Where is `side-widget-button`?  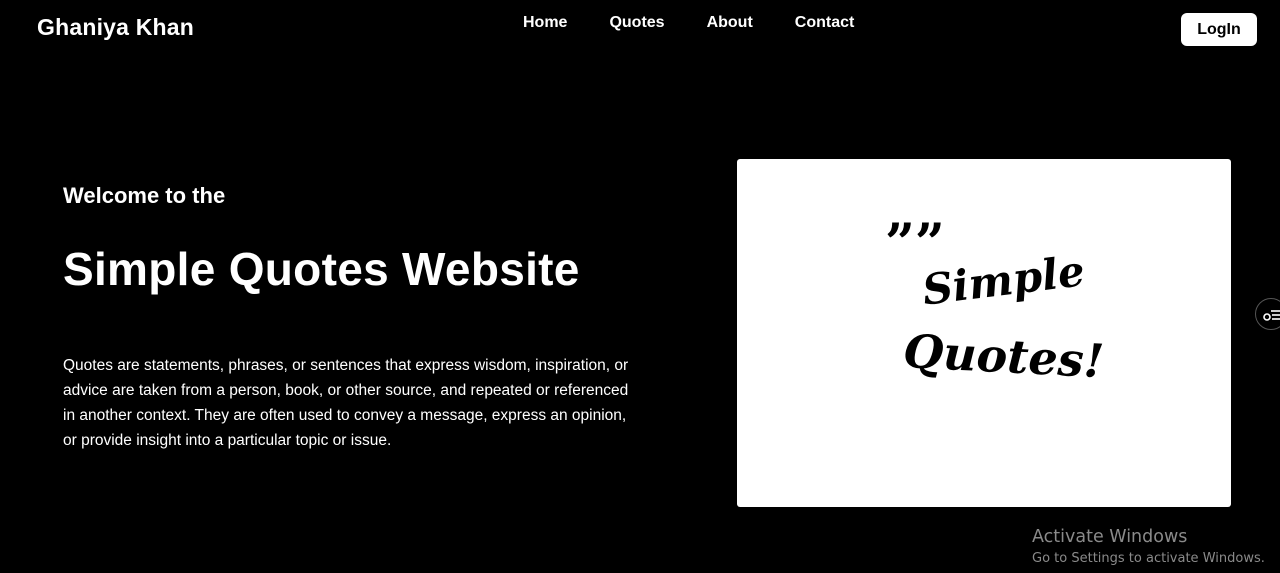 side-widget-button is located at coordinates (1267, 314).